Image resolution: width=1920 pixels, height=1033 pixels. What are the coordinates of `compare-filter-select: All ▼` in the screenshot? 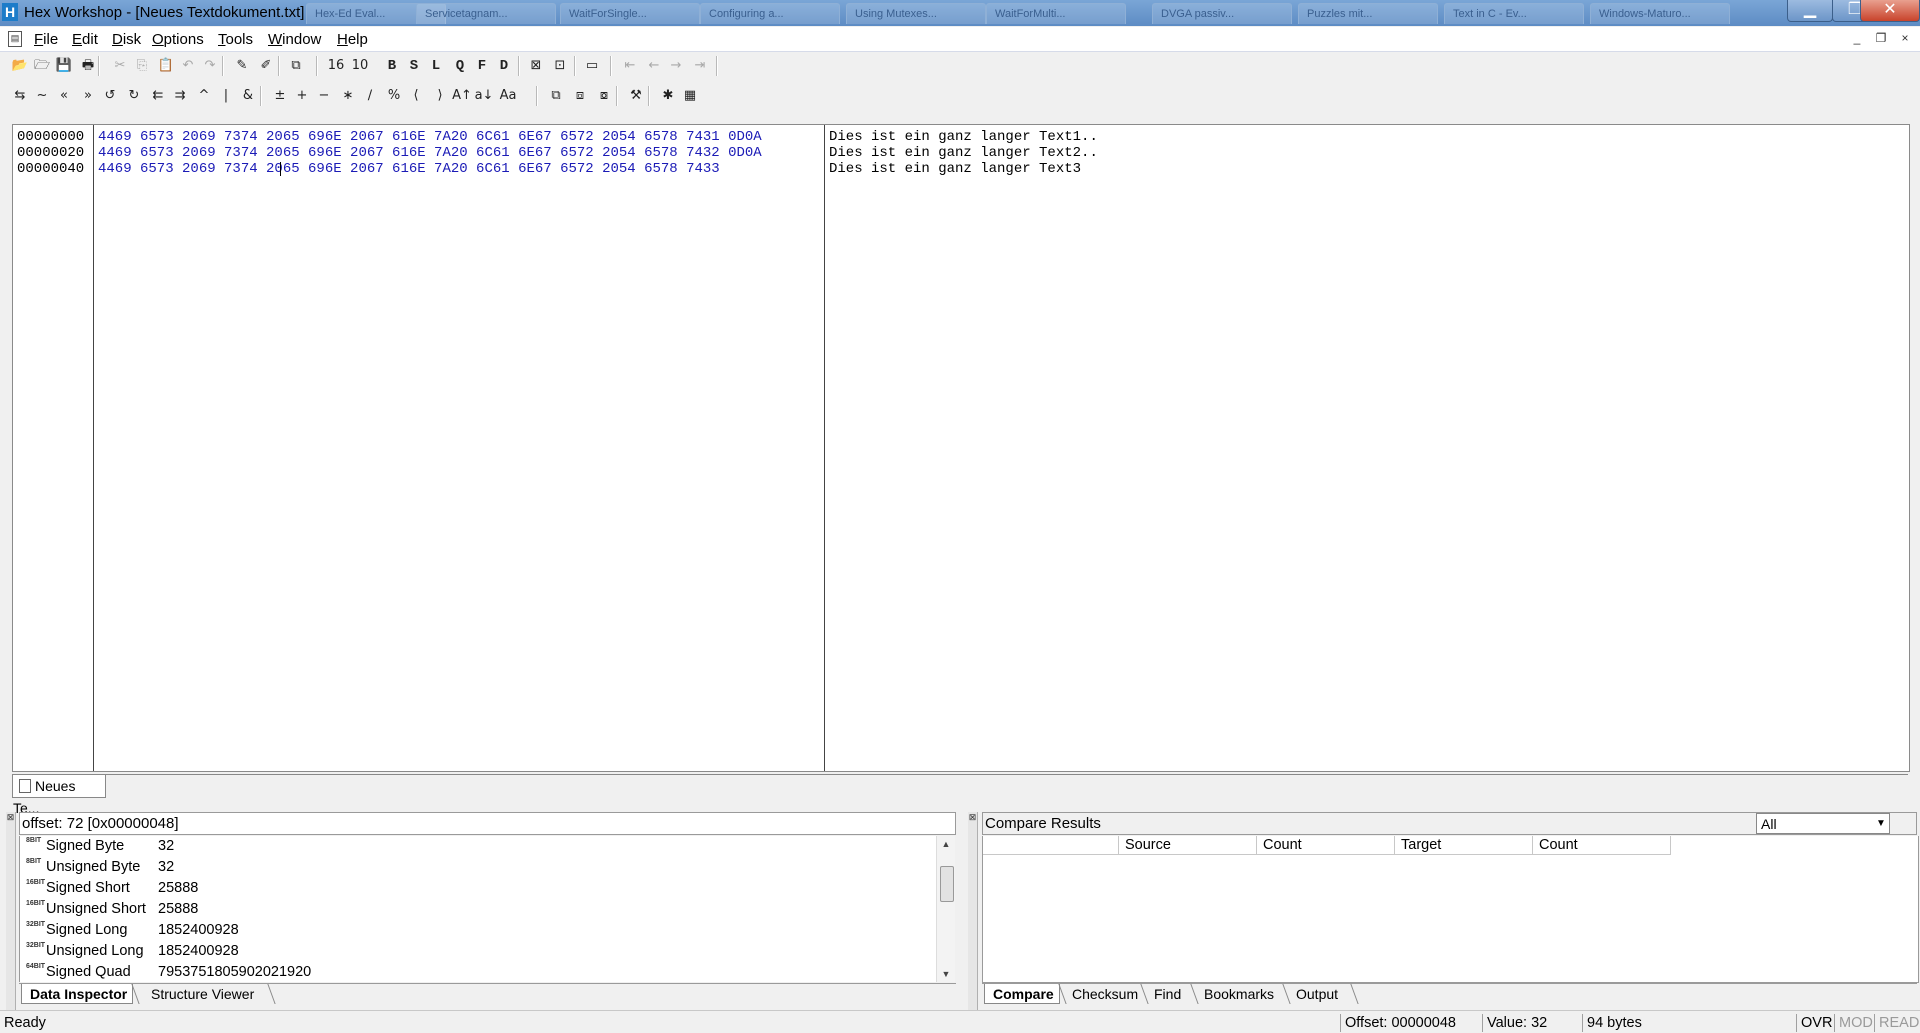 It's located at (1823, 823).